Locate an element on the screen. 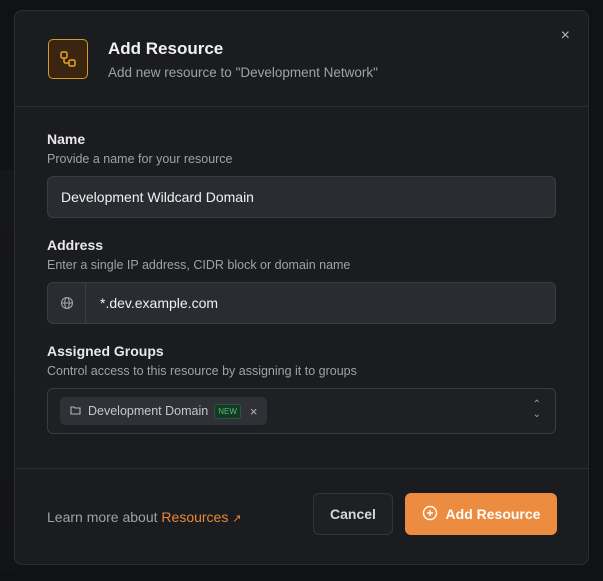 This screenshot has width=603, height=581. remove-chip-icon: × is located at coordinates (254, 411).